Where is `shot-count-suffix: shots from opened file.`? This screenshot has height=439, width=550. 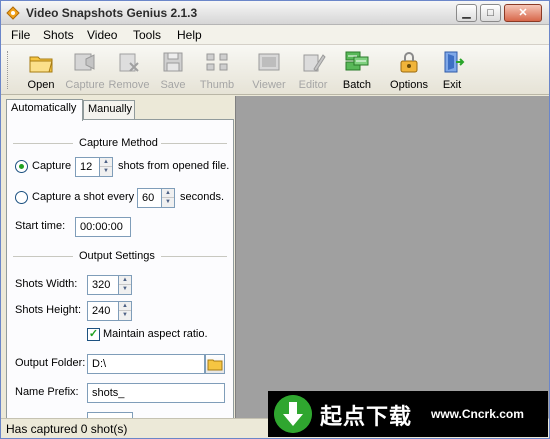 shot-count-suffix: shots from opened file. is located at coordinates (174, 166).